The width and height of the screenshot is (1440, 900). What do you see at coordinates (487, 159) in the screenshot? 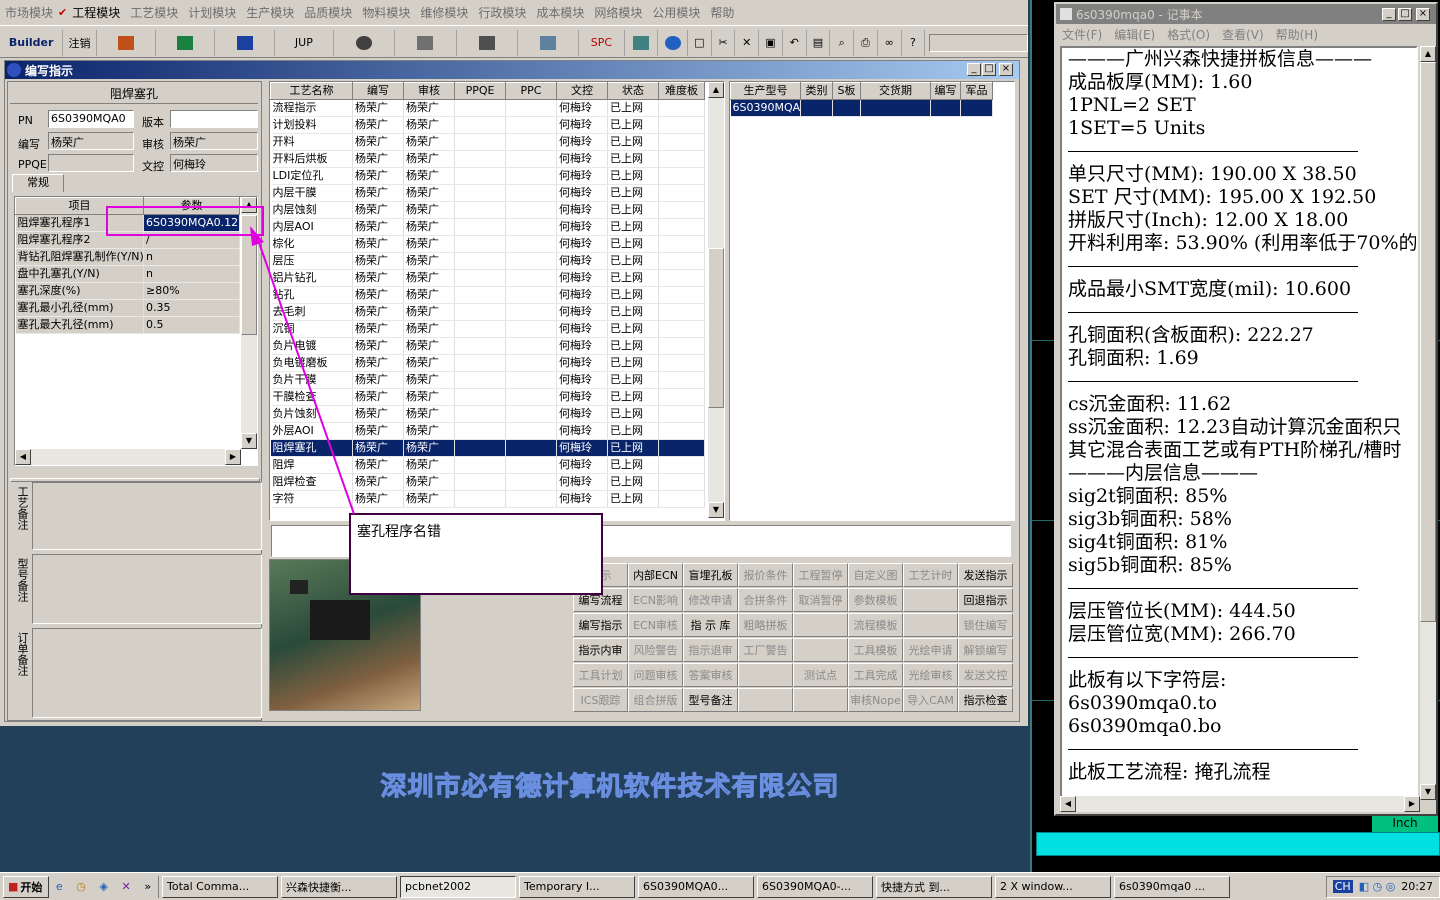
I see `process-row: 开料后烘板 杨荣广 杨荣广 何梅玲 已上网` at bounding box center [487, 159].